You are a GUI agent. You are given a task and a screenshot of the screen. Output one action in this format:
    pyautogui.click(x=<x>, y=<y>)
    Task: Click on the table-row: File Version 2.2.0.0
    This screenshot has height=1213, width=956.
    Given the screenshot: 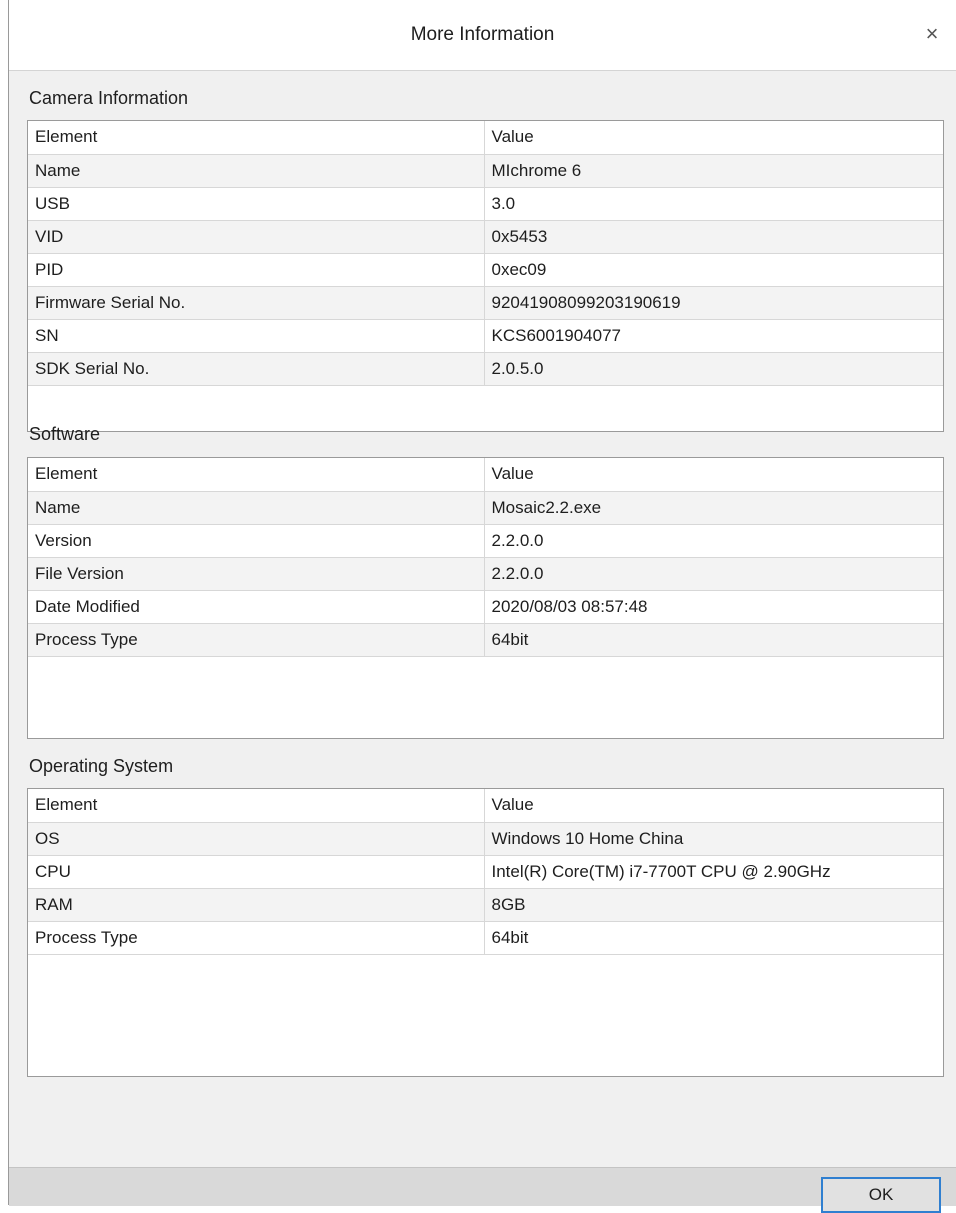 What is the action you would take?
    pyautogui.click(x=485, y=574)
    